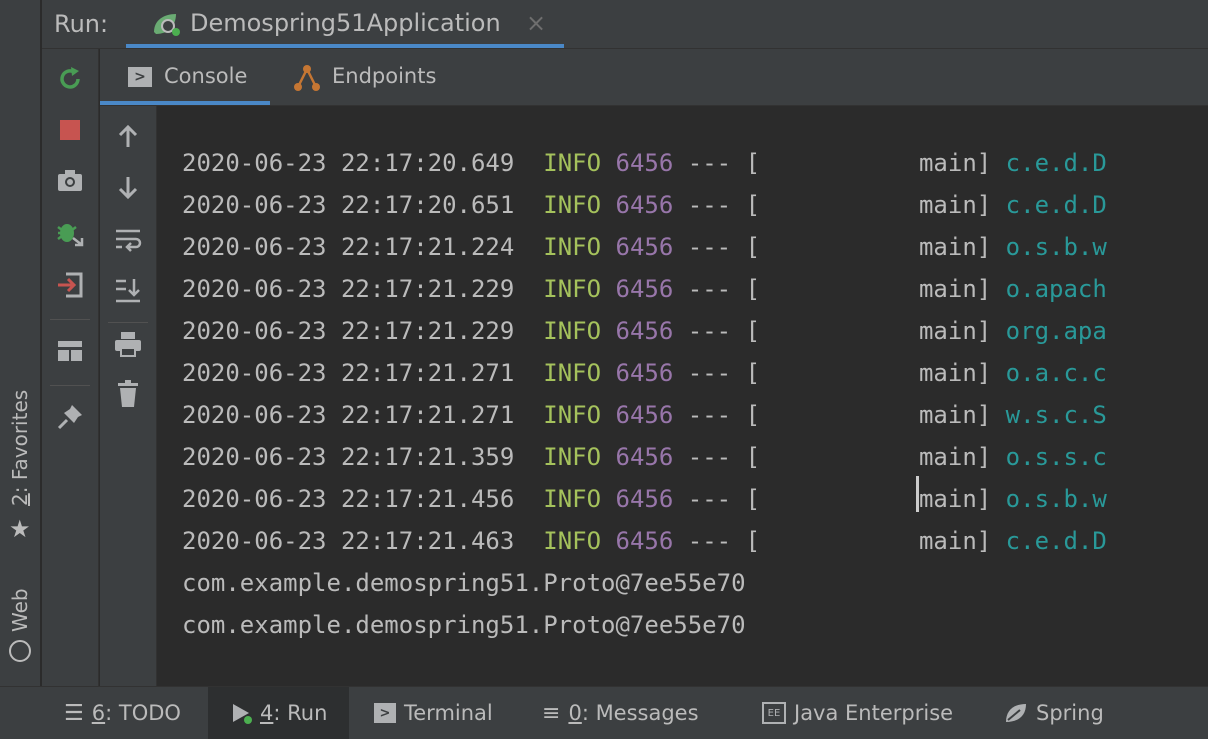 This screenshot has width=1208, height=739. I want to click on close-tab-icon: ×, so click(536, 23).